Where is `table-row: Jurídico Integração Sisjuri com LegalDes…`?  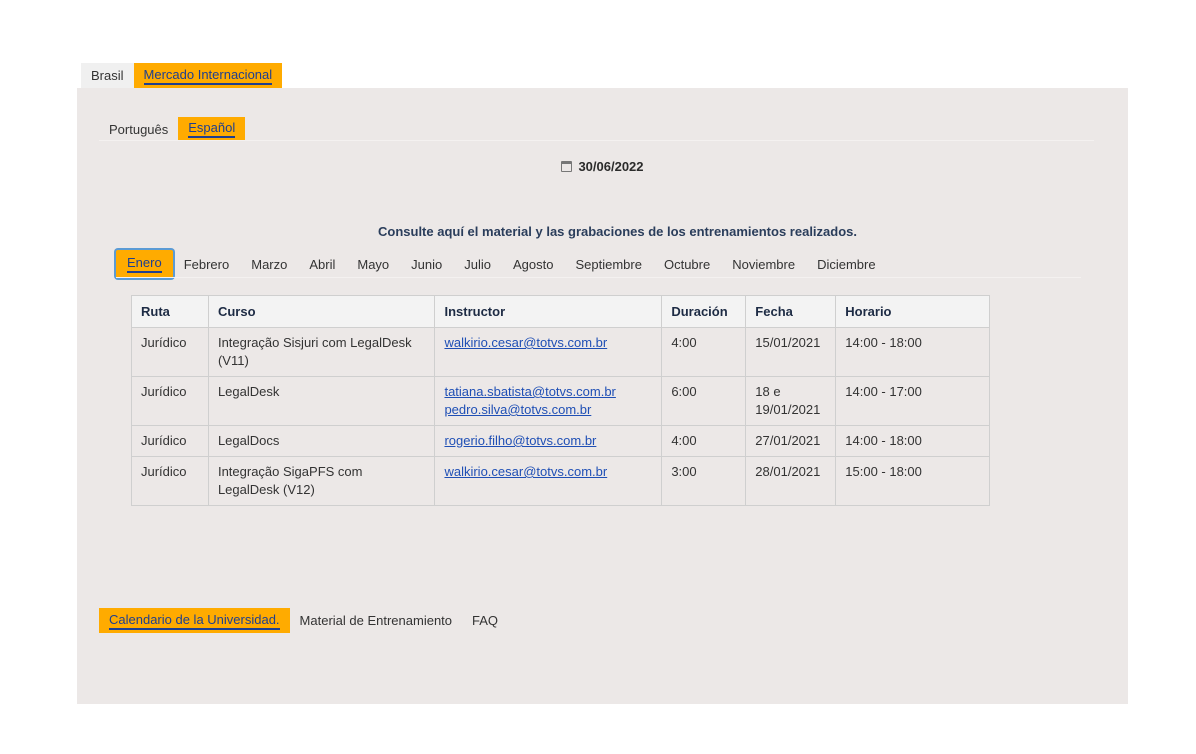
table-row: Jurídico Integração Sisjuri com LegalDes… is located at coordinates (560, 352).